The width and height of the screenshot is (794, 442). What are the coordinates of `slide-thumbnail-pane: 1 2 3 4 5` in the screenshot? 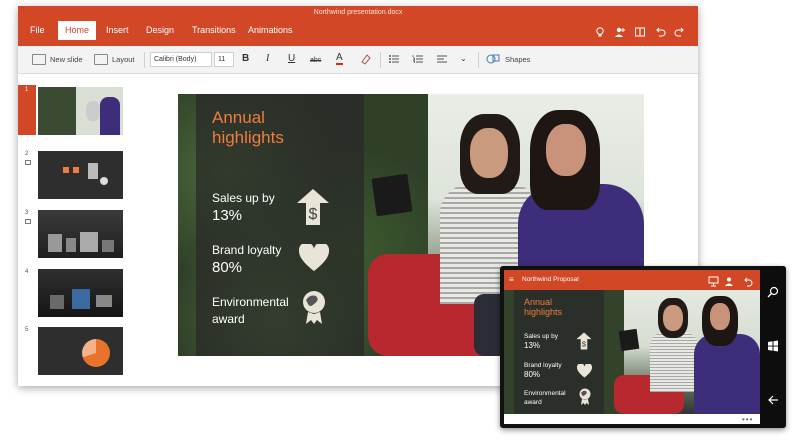 It's located at (74, 230).